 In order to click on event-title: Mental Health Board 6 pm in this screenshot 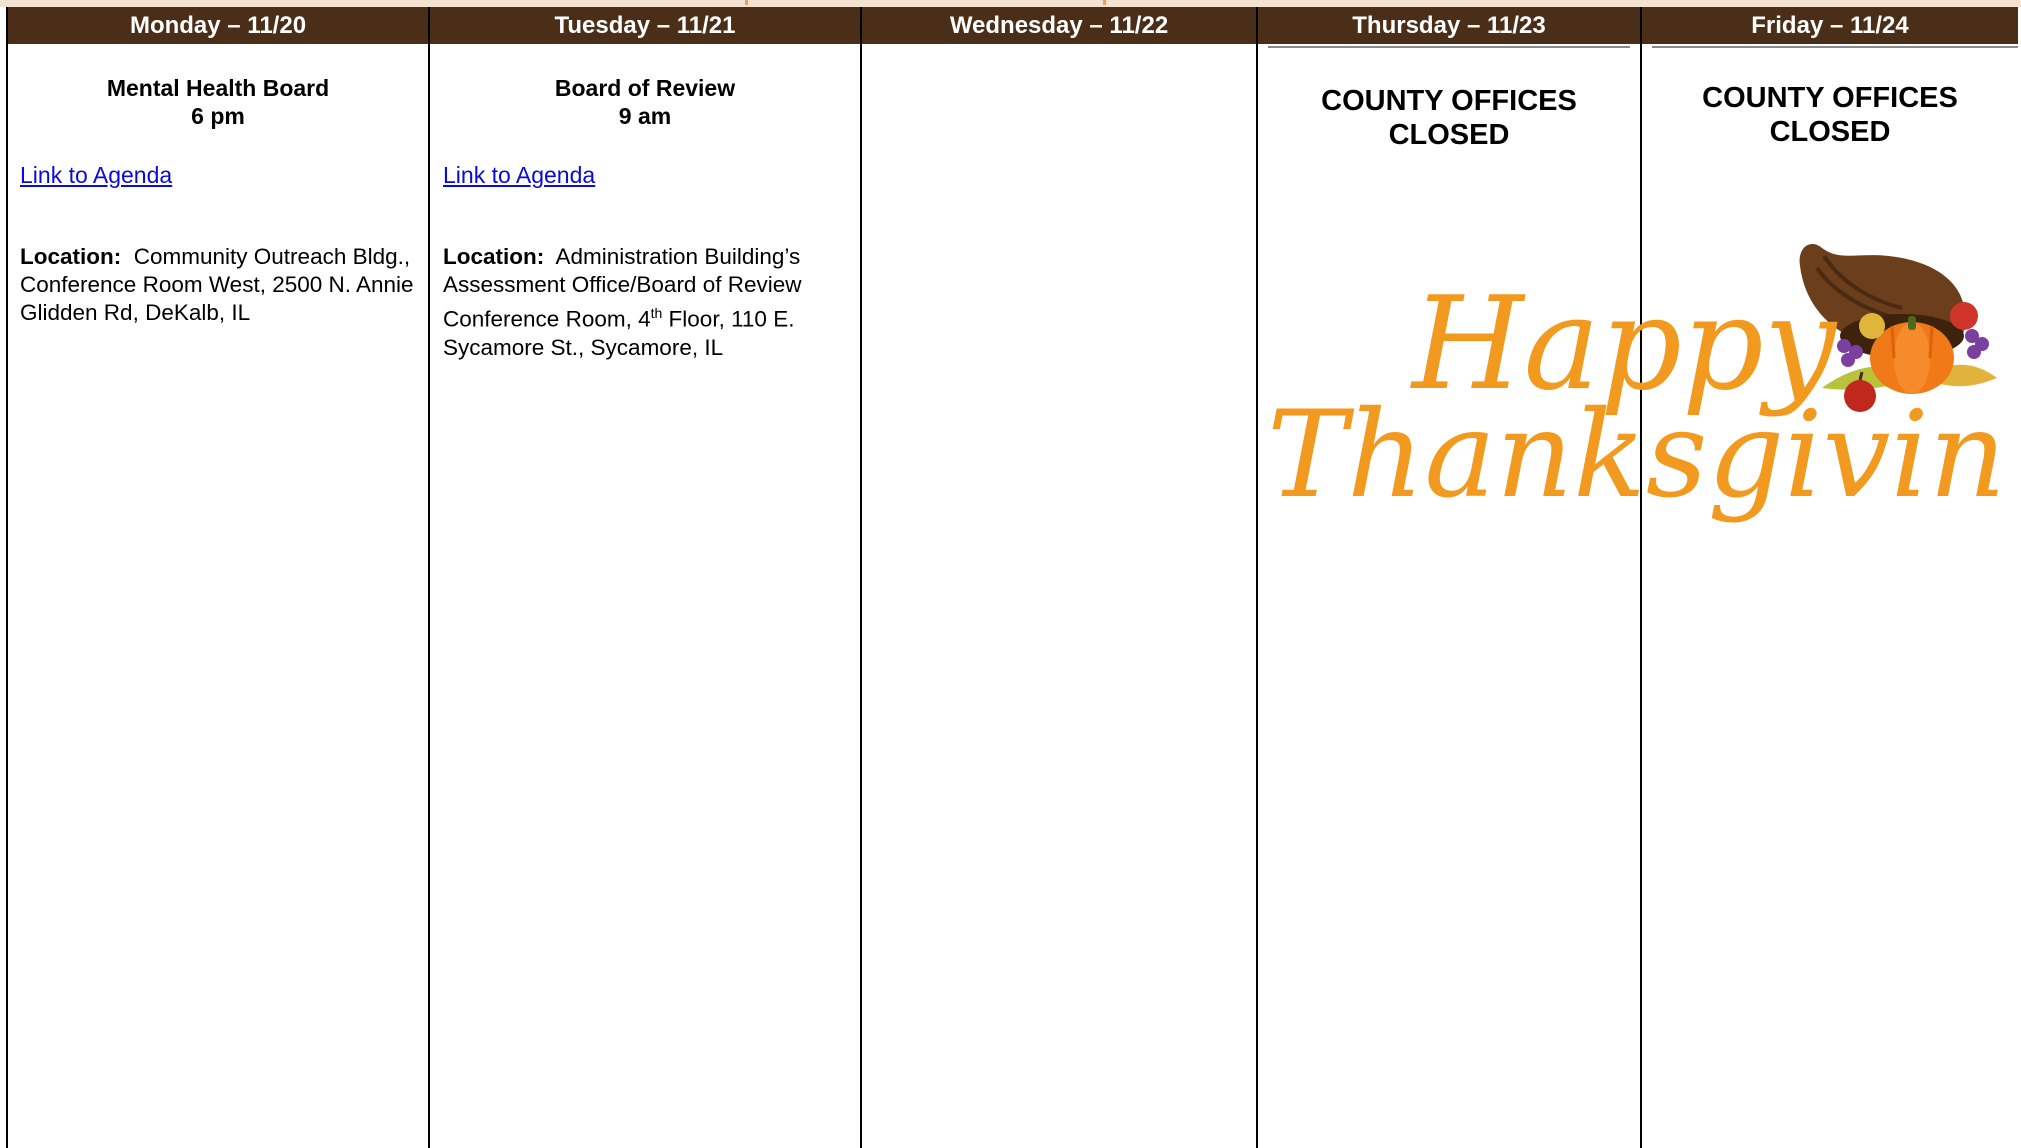, I will do `click(218, 102)`.